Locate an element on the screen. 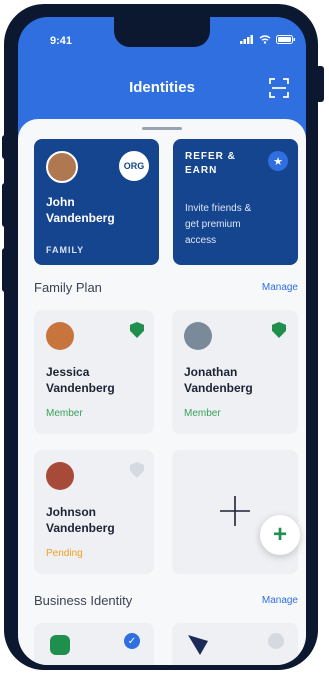  volume-down-button is located at coordinates (5, 270).